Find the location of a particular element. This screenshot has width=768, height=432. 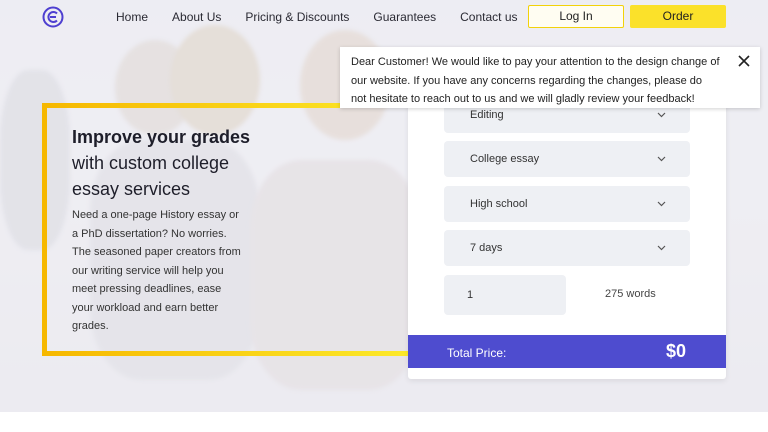

nav-guarantees: Guarantees is located at coordinates (404, 17).